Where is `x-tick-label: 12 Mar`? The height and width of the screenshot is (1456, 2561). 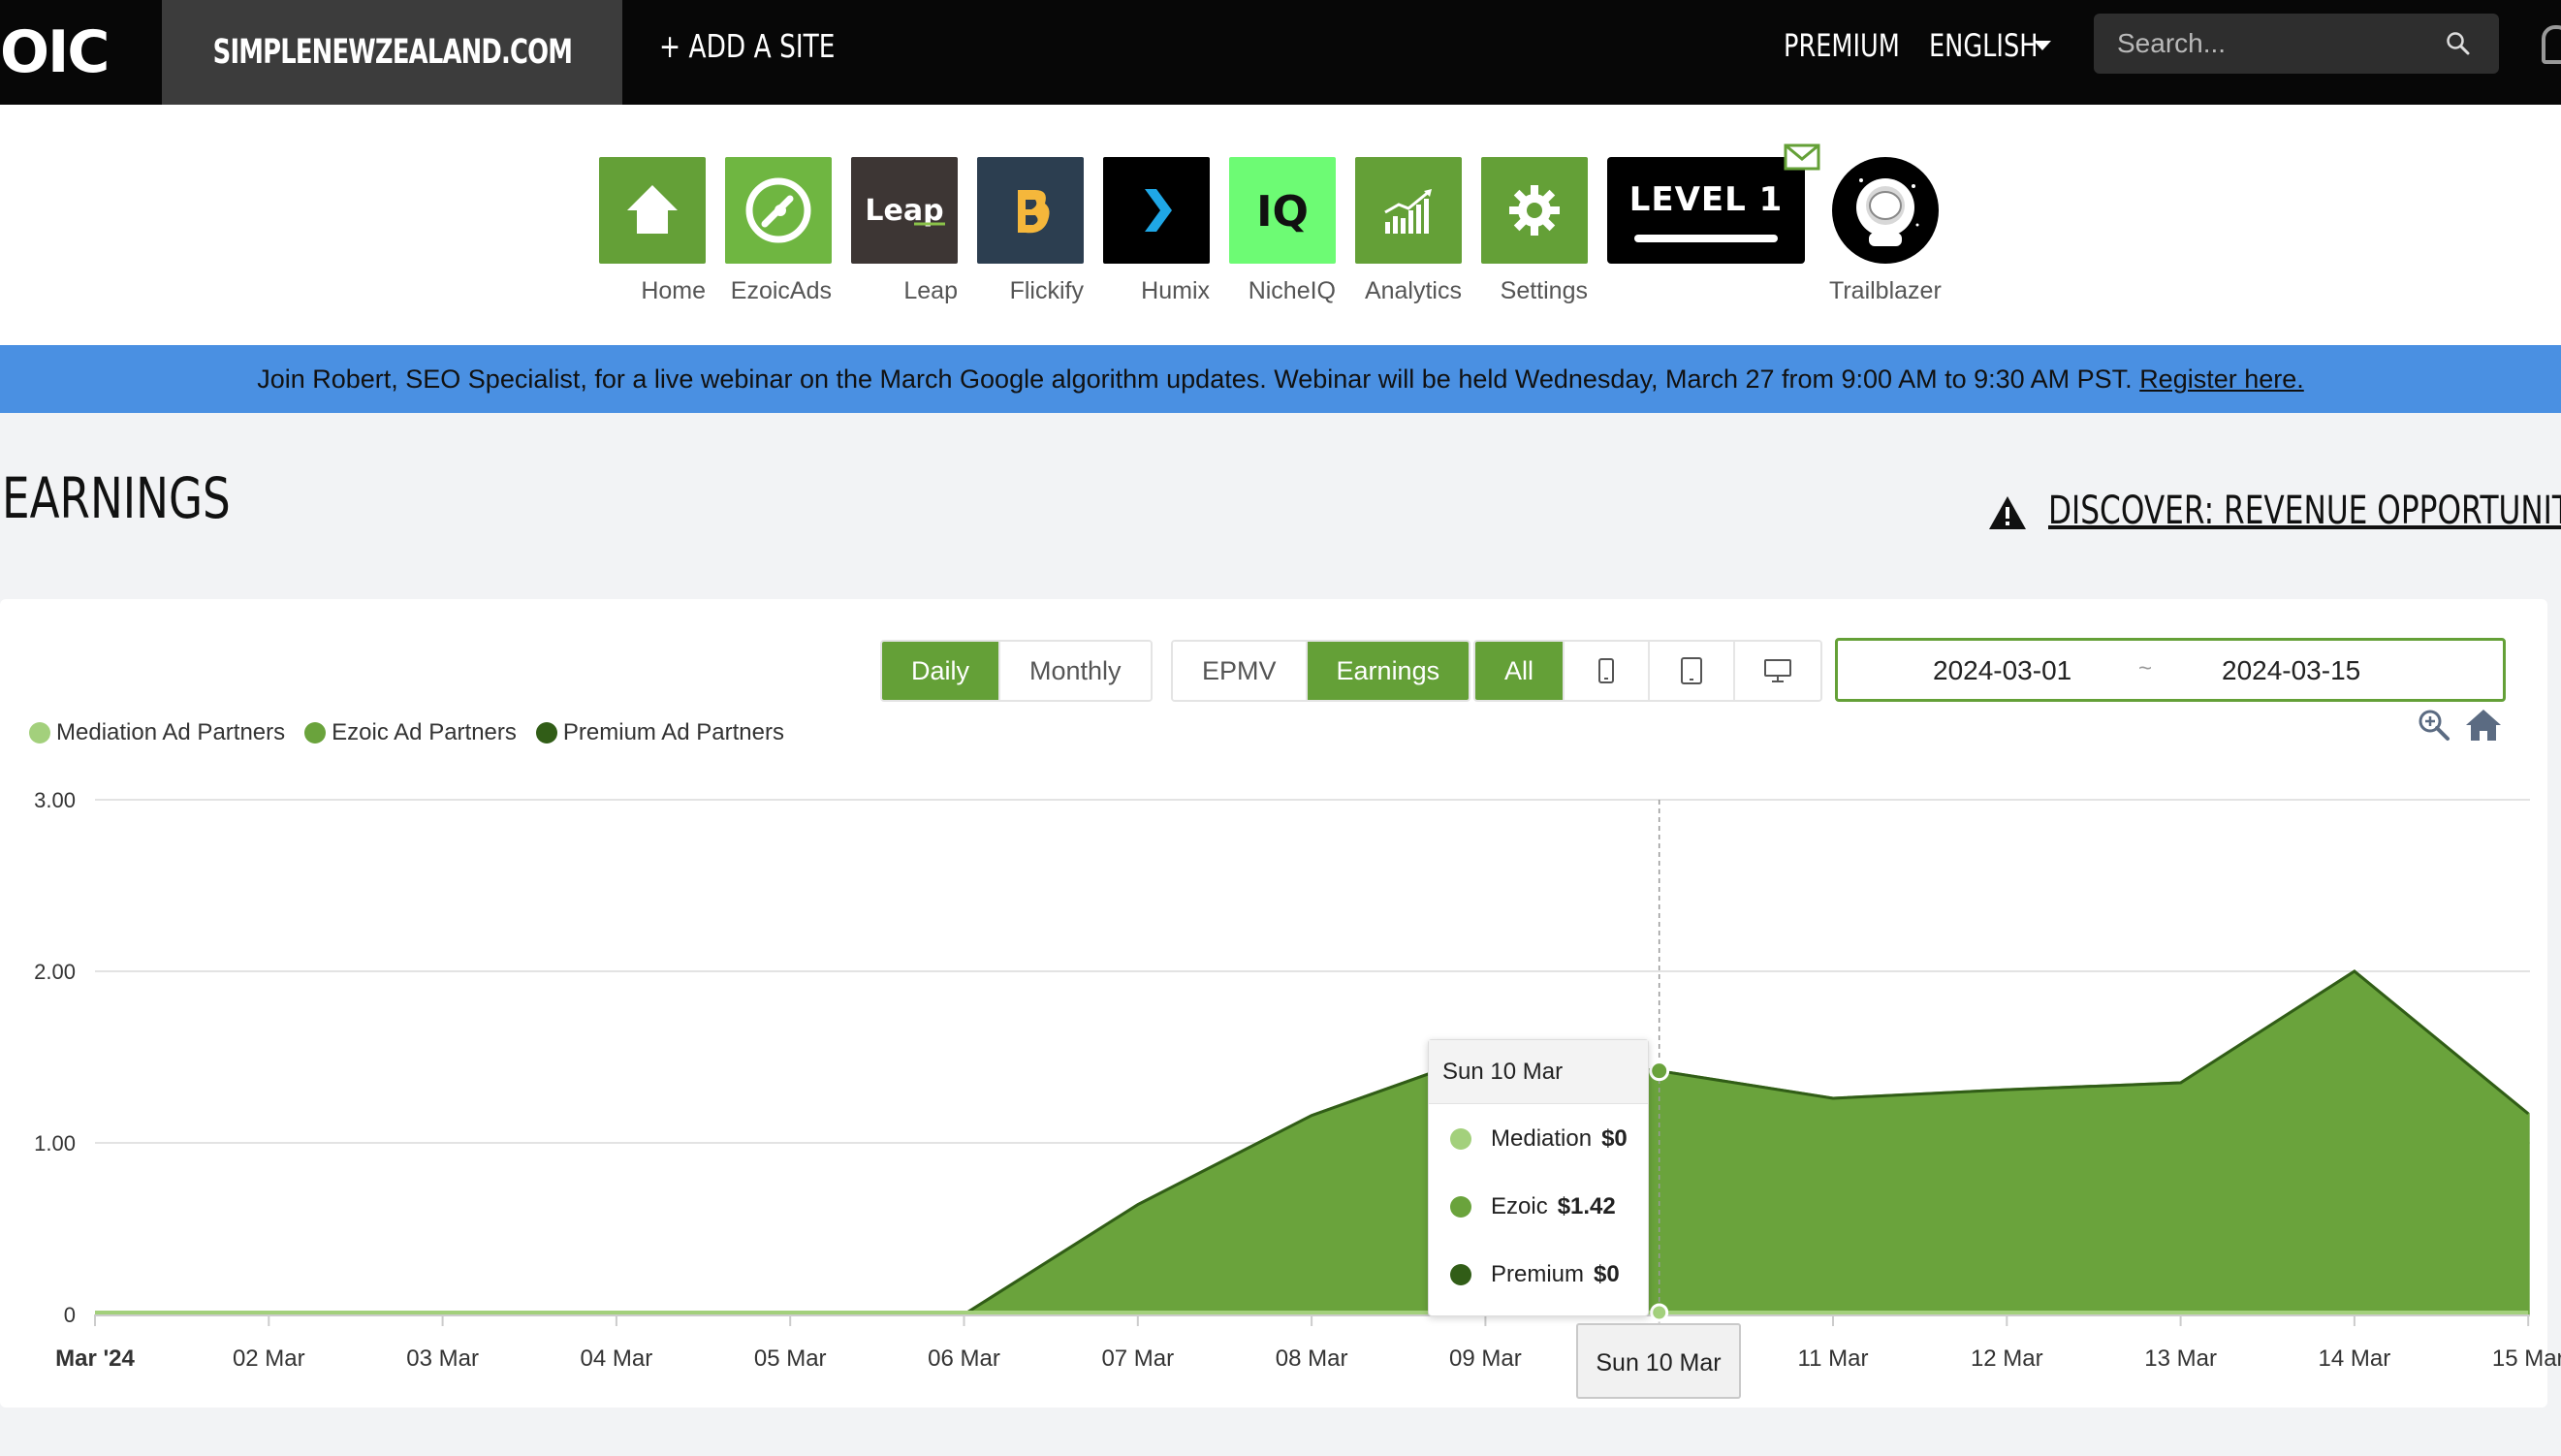
x-tick-label: 12 Mar is located at coordinates (2007, 1359).